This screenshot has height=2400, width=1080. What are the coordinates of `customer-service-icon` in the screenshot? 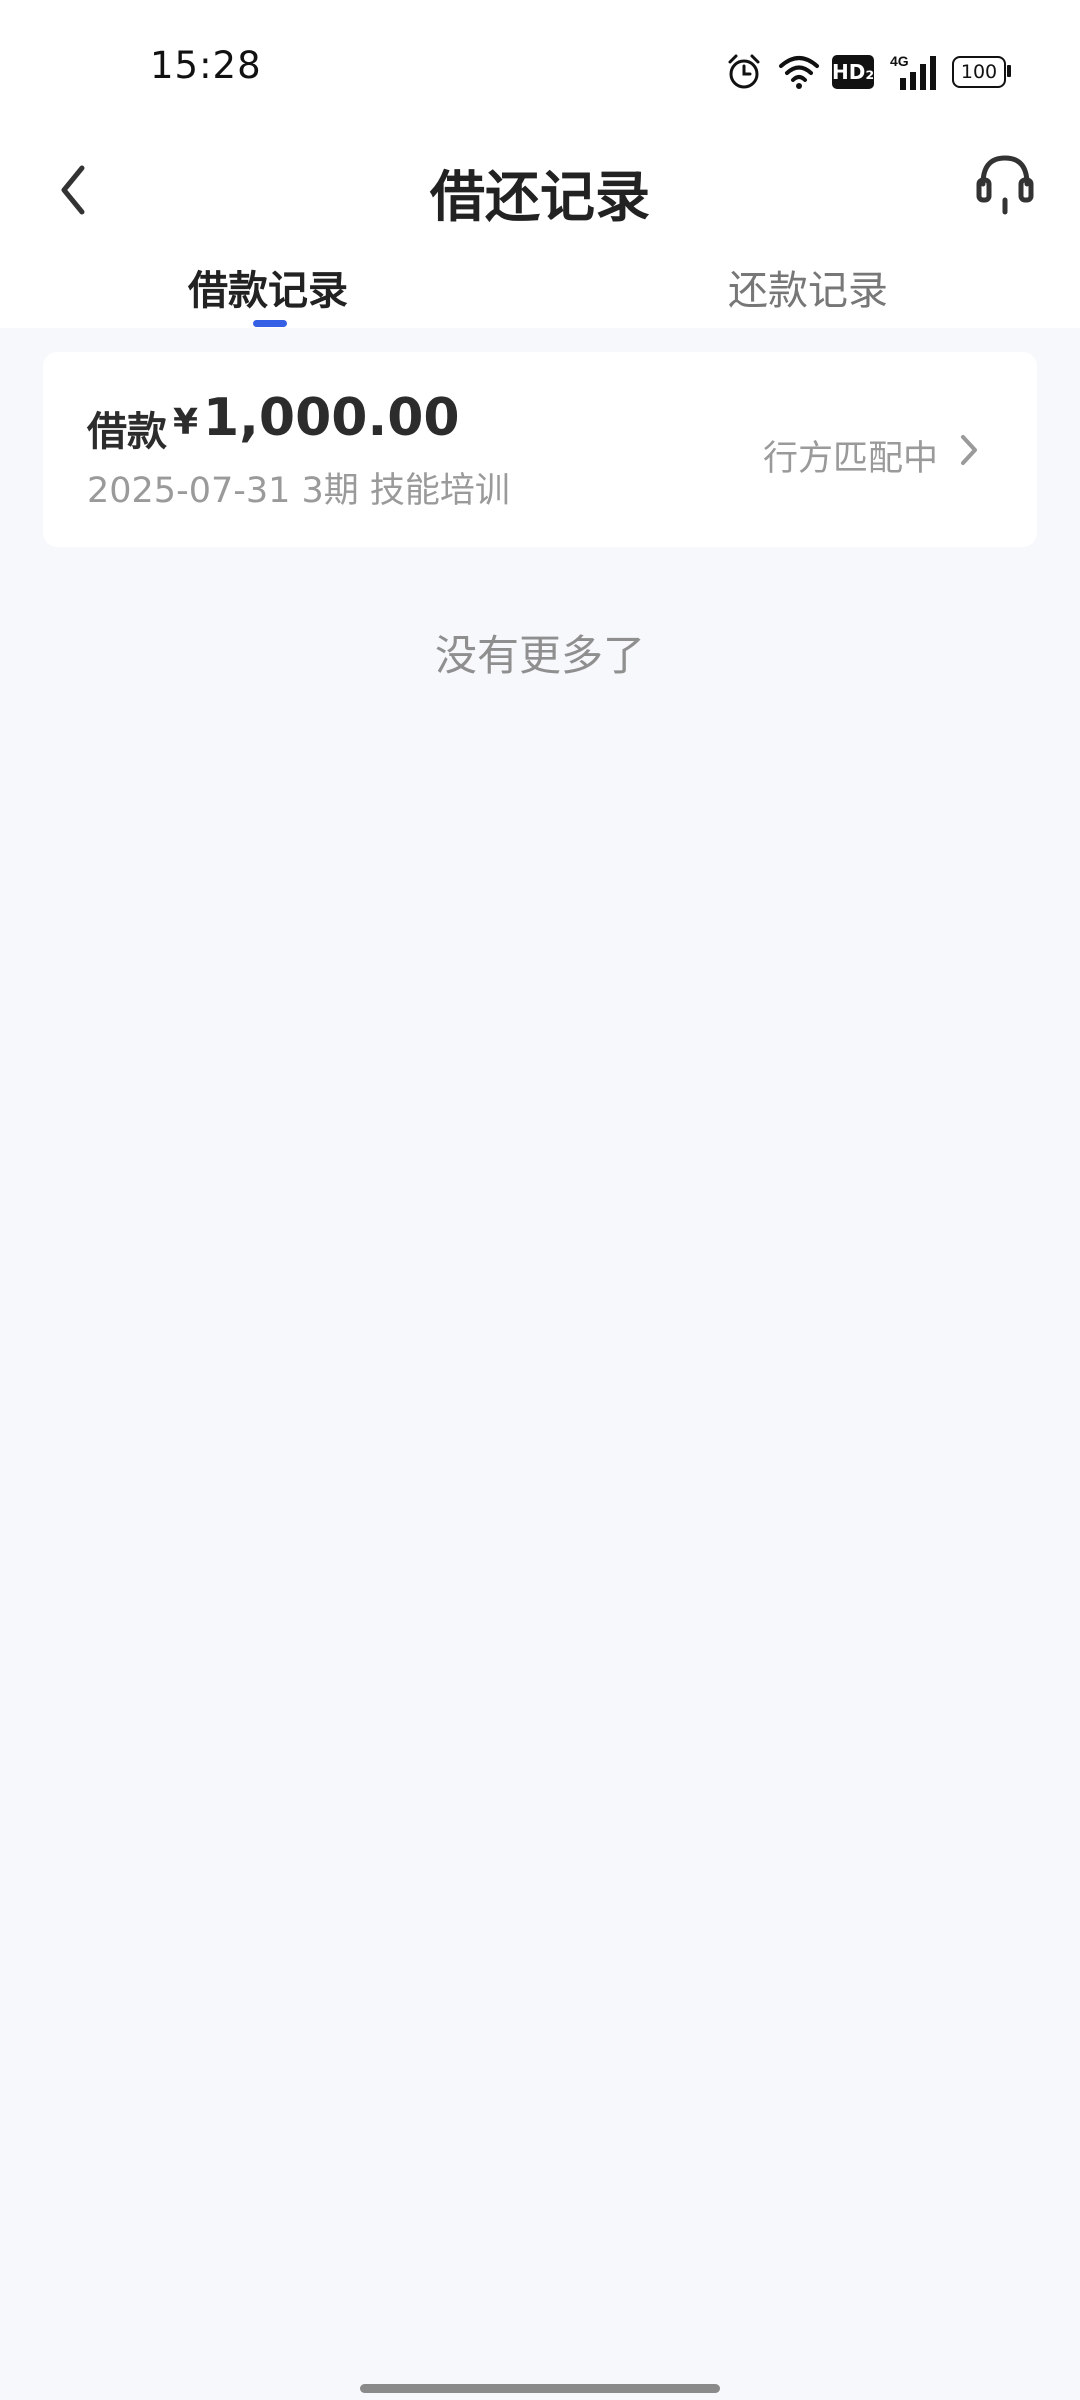 It's located at (1005, 185).